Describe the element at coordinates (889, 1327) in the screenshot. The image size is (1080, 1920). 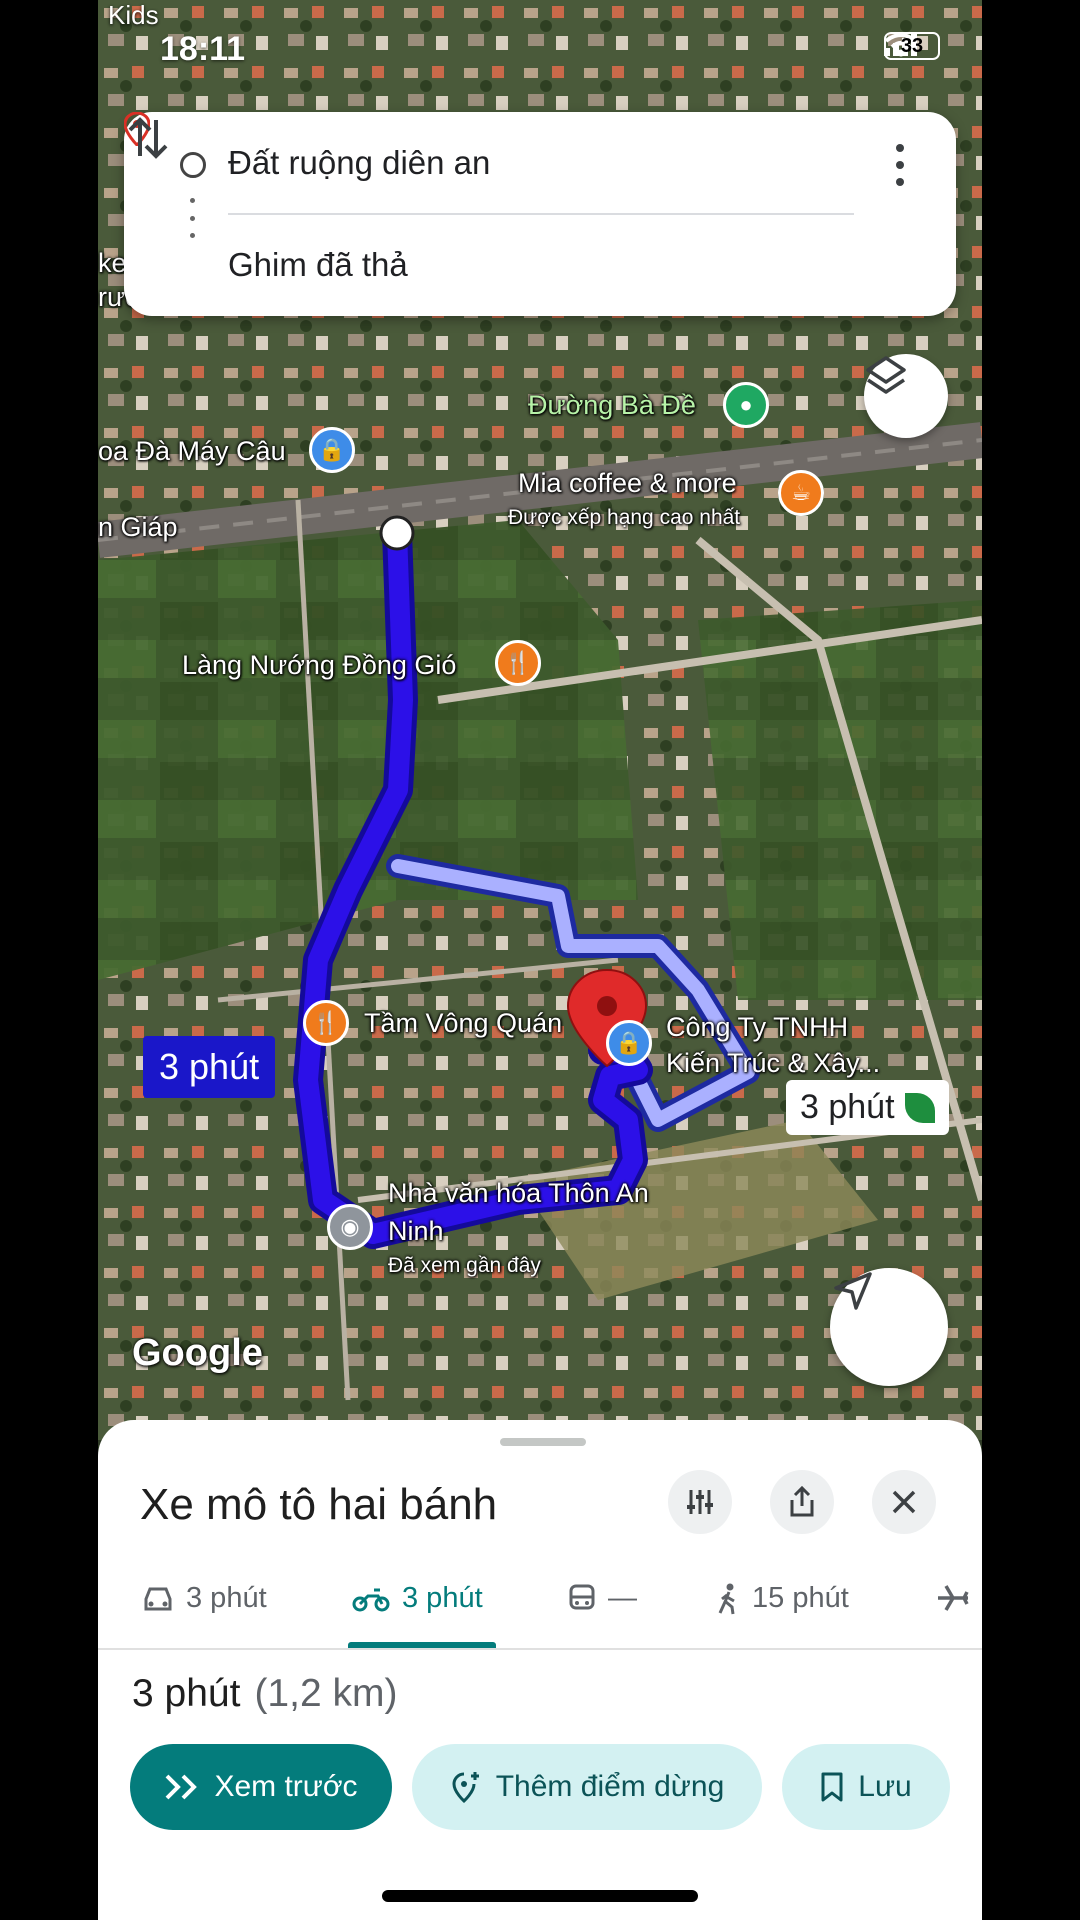
I see `navigate-button` at that location.